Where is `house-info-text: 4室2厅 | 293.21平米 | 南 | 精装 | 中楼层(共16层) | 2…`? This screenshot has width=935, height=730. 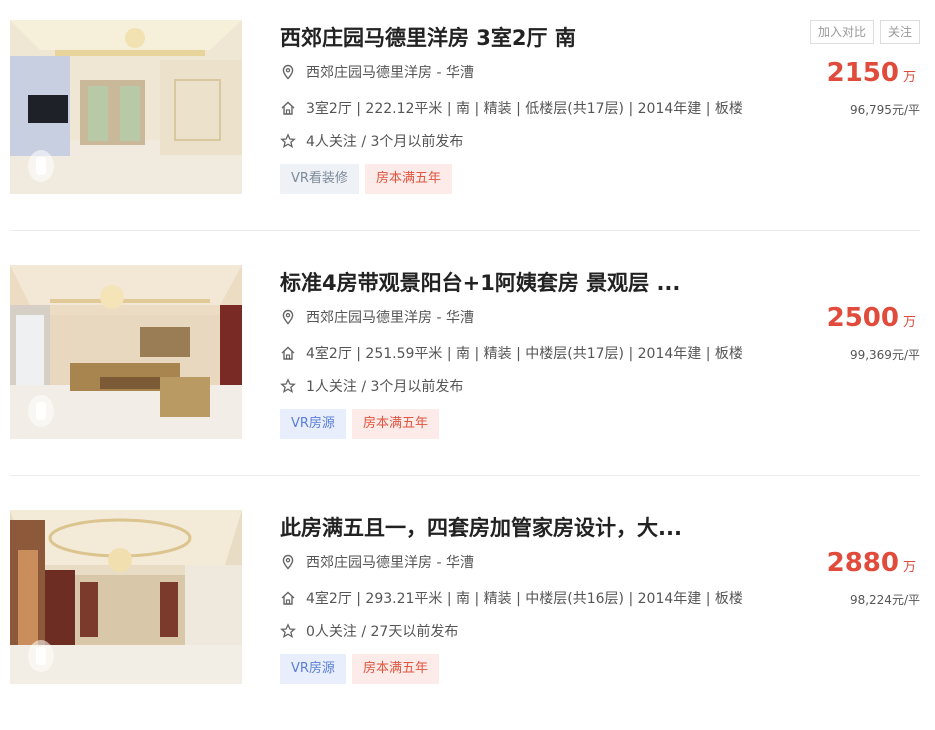 house-info-text: 4室2厅 | 293.21平米 | 南 | 精装 | 中楼层(共16层) | 2… is located at coordinates (524, 599).